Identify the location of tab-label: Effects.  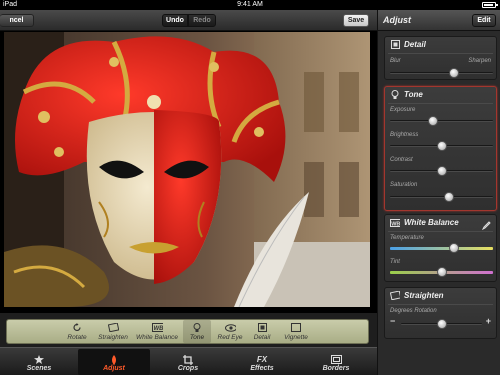
(262, 368).